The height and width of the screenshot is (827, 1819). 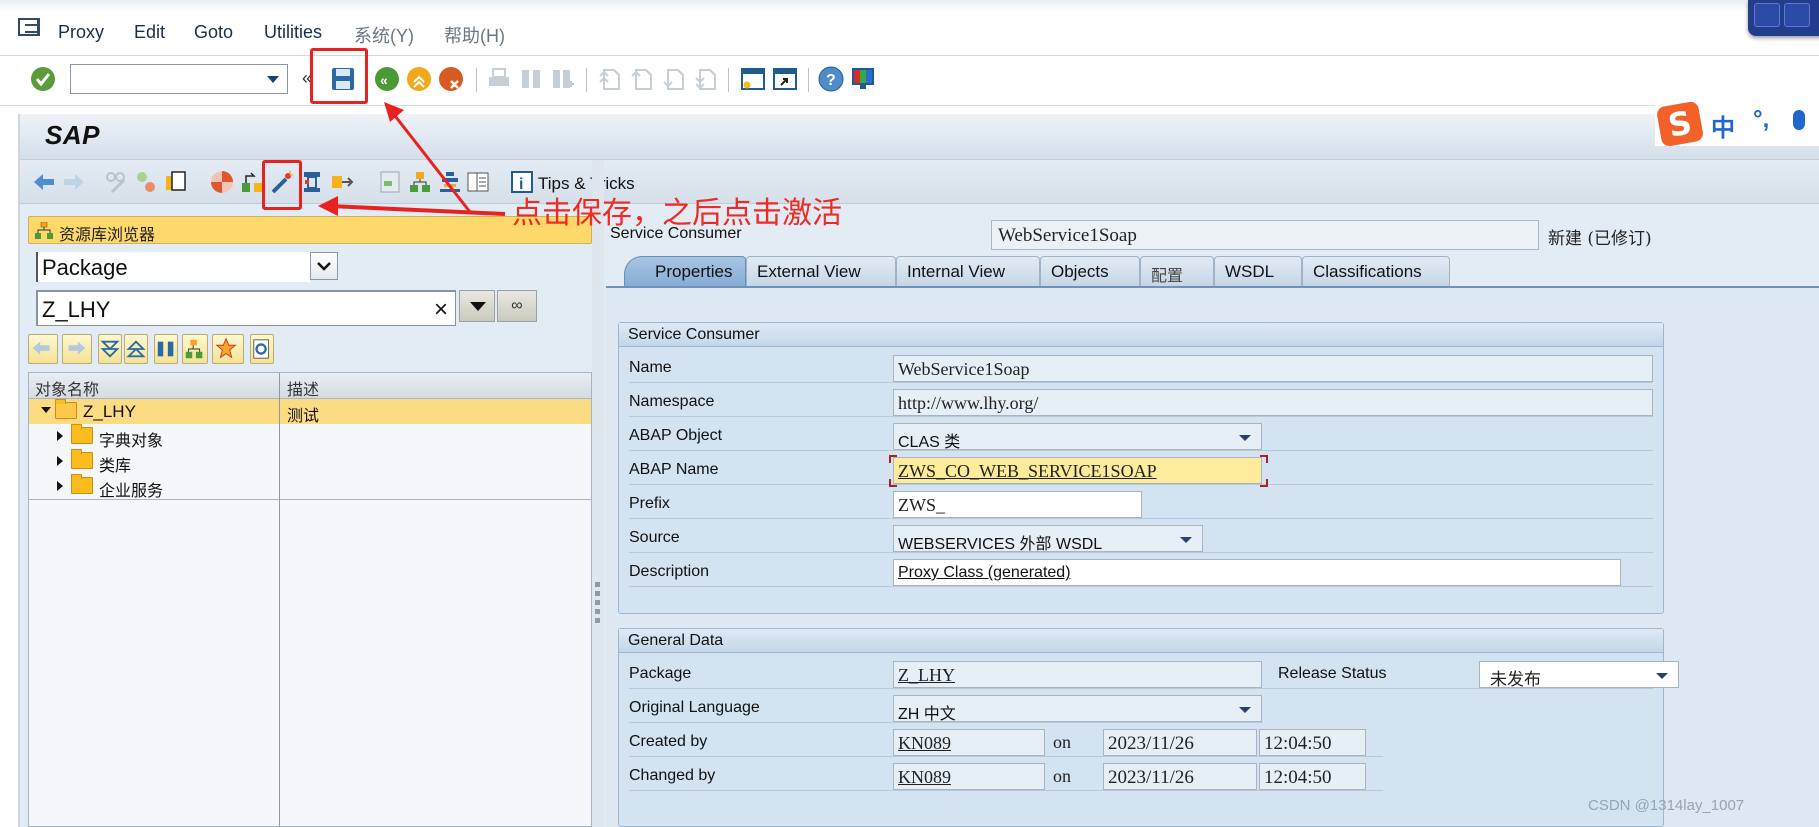 I want to click on tree-node-label: 字典对象, so click(x=131, y=439).